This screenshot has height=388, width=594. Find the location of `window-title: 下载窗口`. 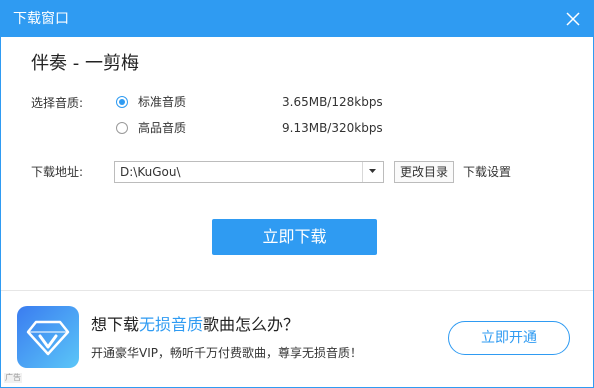

window-title: 下载窗口 is located at coordinates (41, 19).